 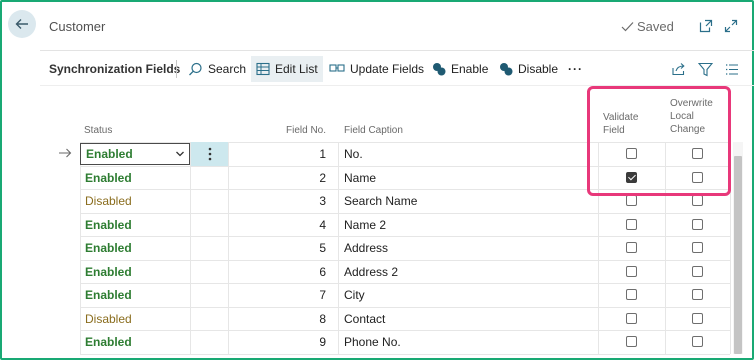 I want to click on enable-button: Enable, so click(x=460, y=69).